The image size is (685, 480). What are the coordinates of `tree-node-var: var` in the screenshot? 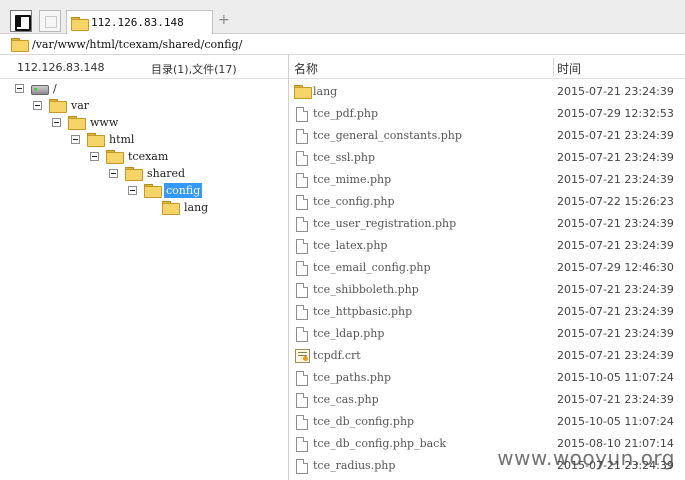 It's located at (62, 105).